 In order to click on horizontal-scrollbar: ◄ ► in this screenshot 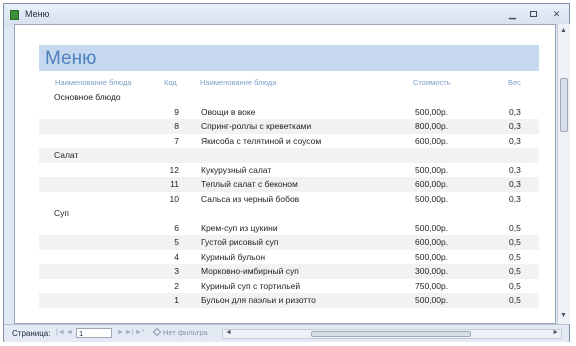, I will do `click(392, 334)`.